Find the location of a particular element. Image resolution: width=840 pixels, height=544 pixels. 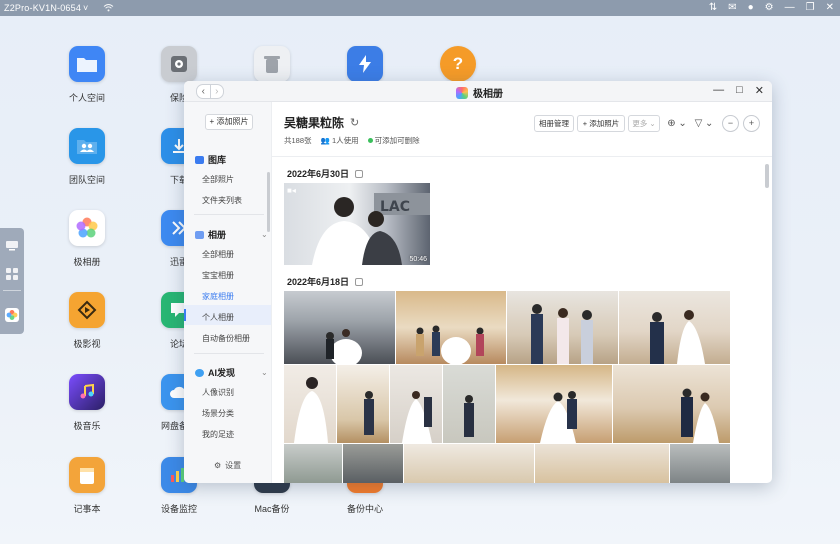

add-photo-button: + 添加照片 is located at coordinates (229, 122).